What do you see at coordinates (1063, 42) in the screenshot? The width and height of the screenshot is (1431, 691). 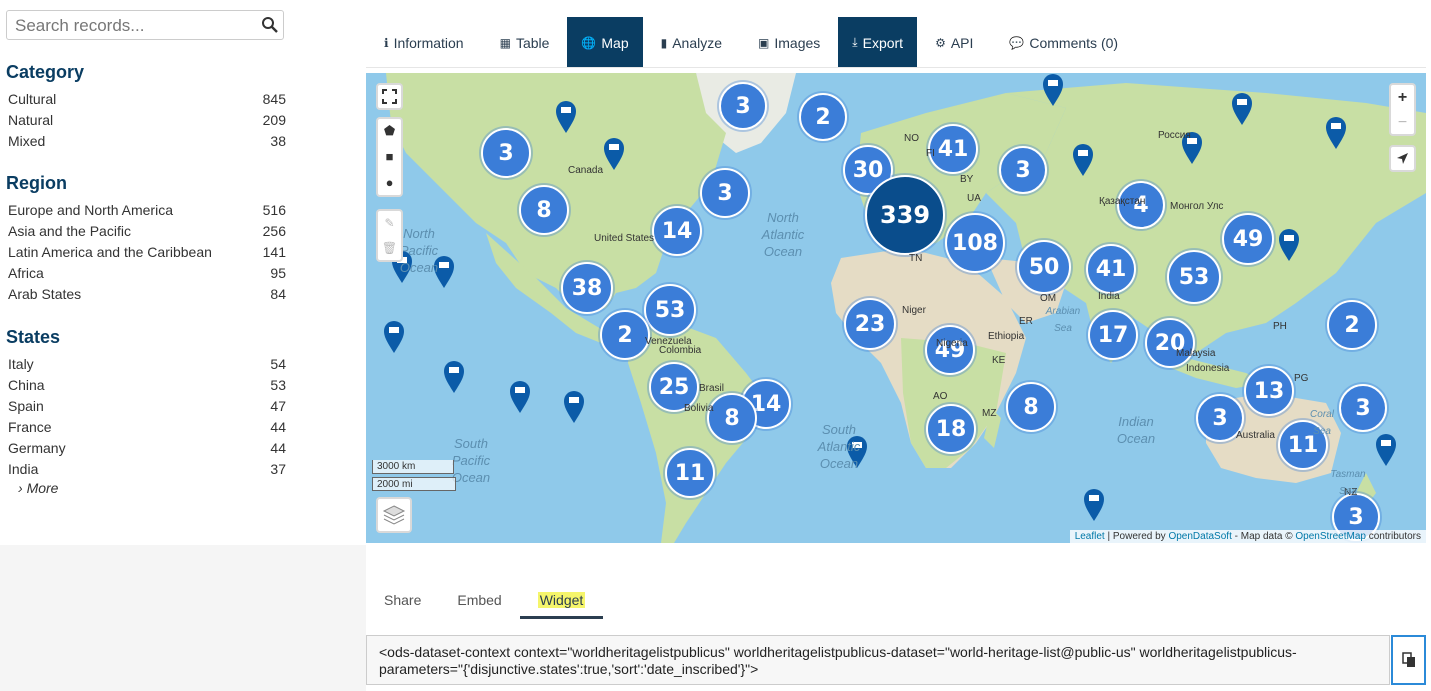 I see `tab-comments: 💬 Comments (0)` at bounding box center [1063, 42].